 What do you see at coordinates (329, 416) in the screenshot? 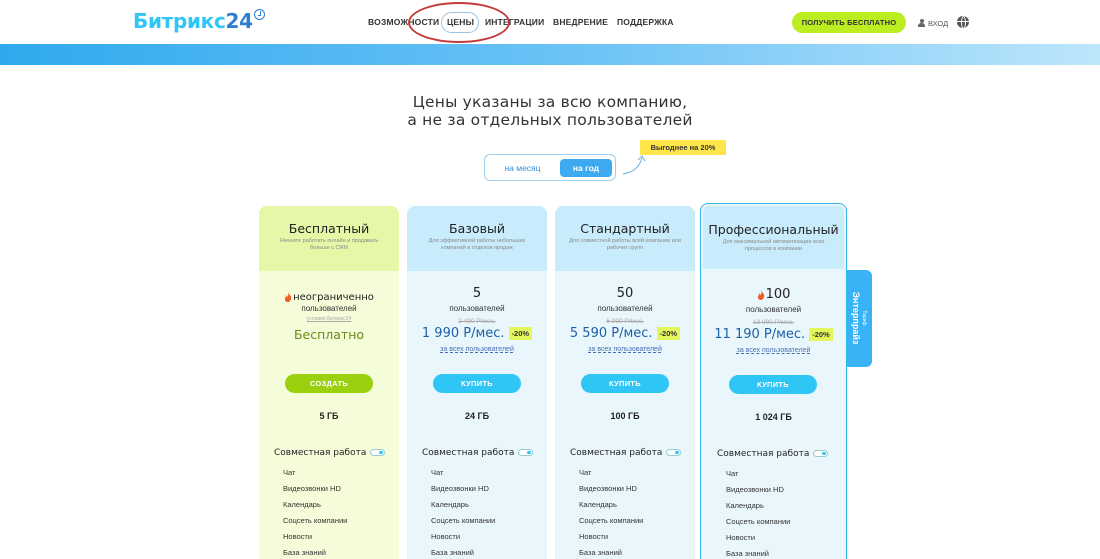
I see `plan-storage: 5 ГБ` at bounding box center [329, 416].